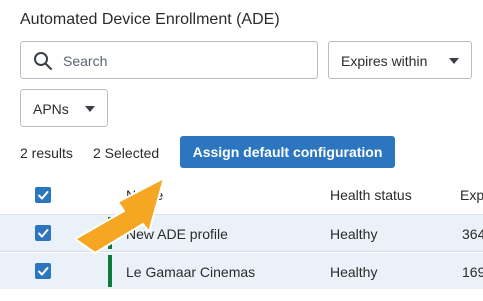 The image size is (483, 301). I want to click on selected-count: 2 Selected, so click(126, 153).